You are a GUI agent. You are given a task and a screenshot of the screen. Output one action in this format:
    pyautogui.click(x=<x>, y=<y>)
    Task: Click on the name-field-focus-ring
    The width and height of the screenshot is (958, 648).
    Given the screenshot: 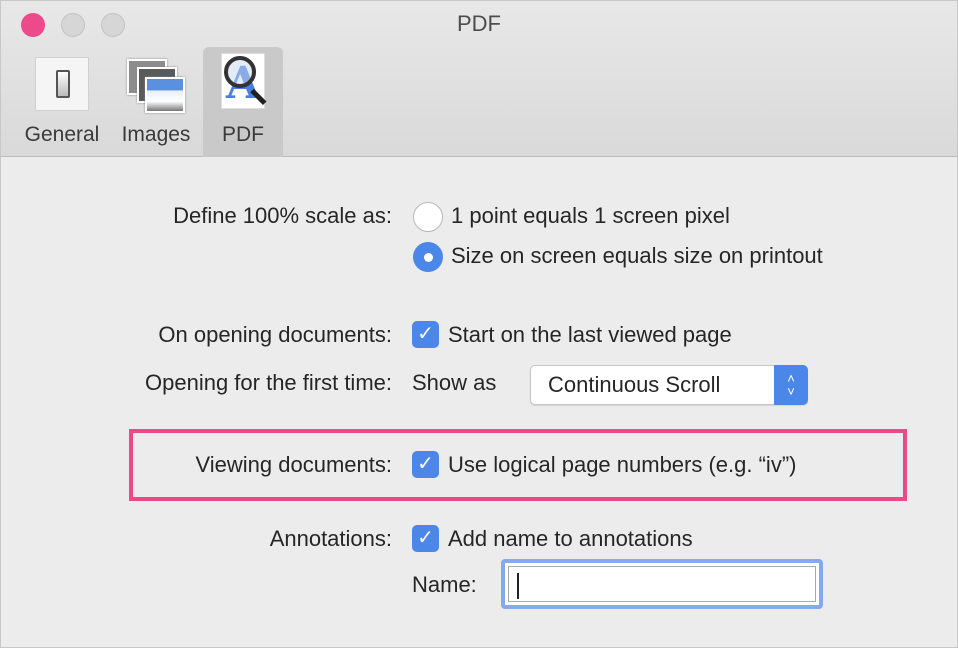 What is the action you would take?
    pyautogui.click(x=662, y=584)
    